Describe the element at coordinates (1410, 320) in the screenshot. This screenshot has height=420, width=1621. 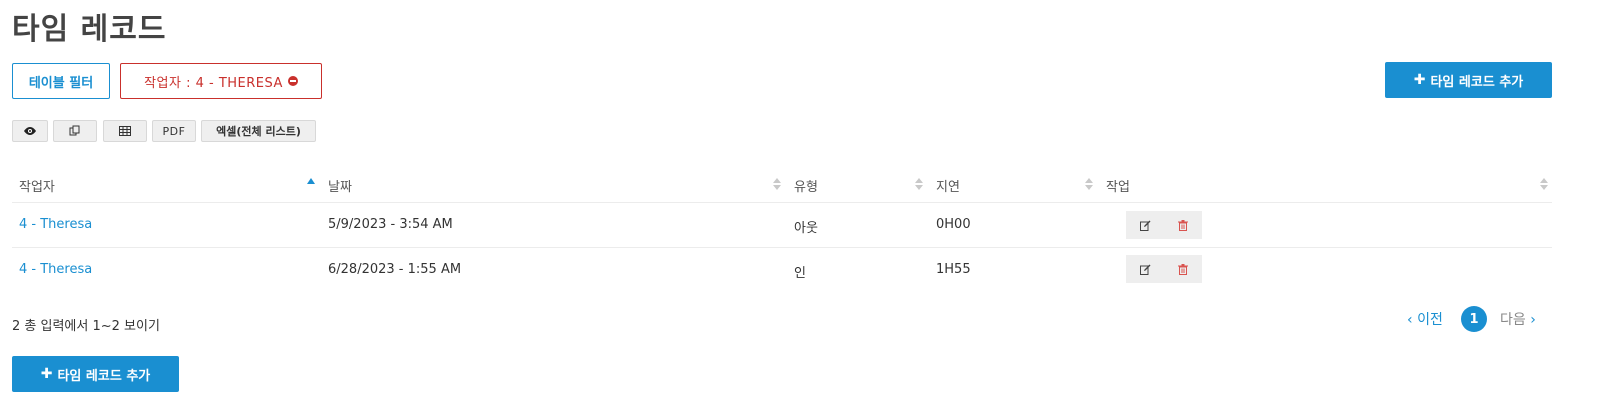
I see `chevron-left-icon: ‹` at that location.